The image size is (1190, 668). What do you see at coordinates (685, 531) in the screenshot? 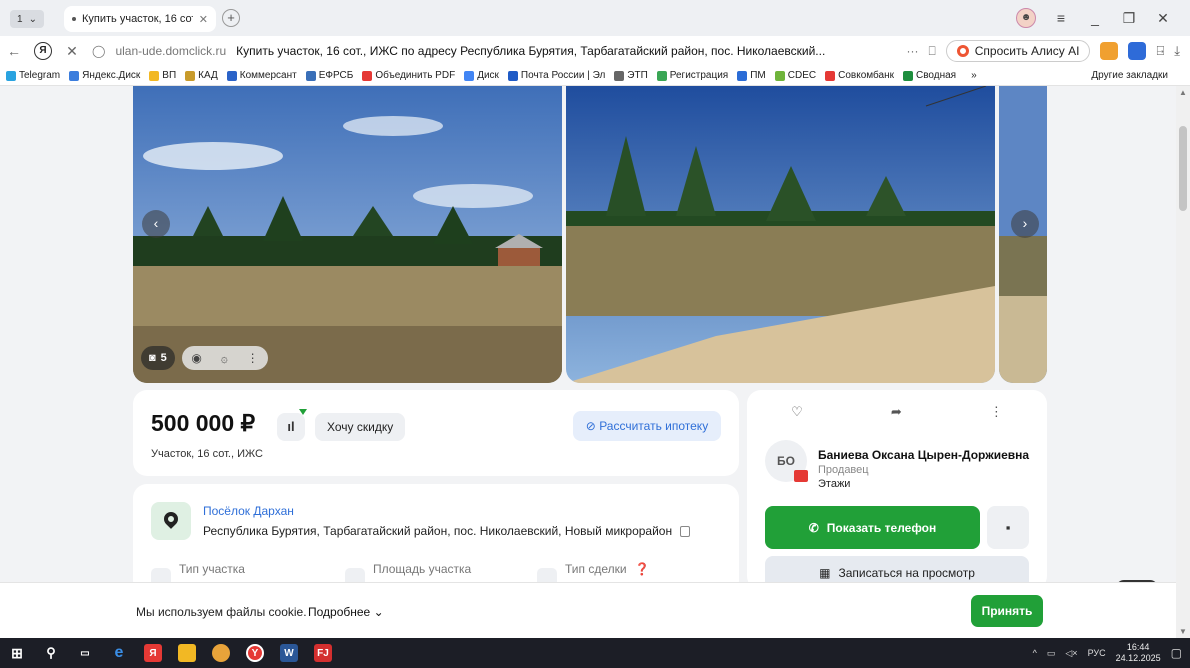
I see `copy-icon` at bounding box center [685, 531].